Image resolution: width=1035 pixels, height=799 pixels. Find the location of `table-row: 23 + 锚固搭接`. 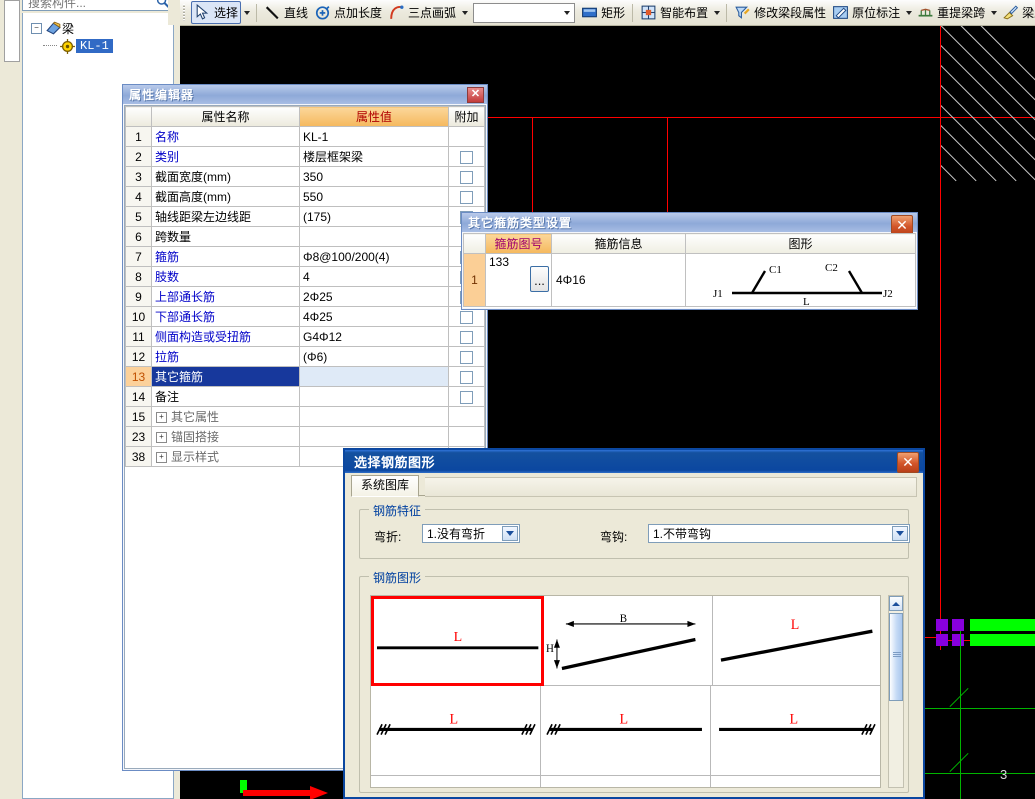

table-row: 23 + 锚固搭接 is located at coordinates (305, 436).